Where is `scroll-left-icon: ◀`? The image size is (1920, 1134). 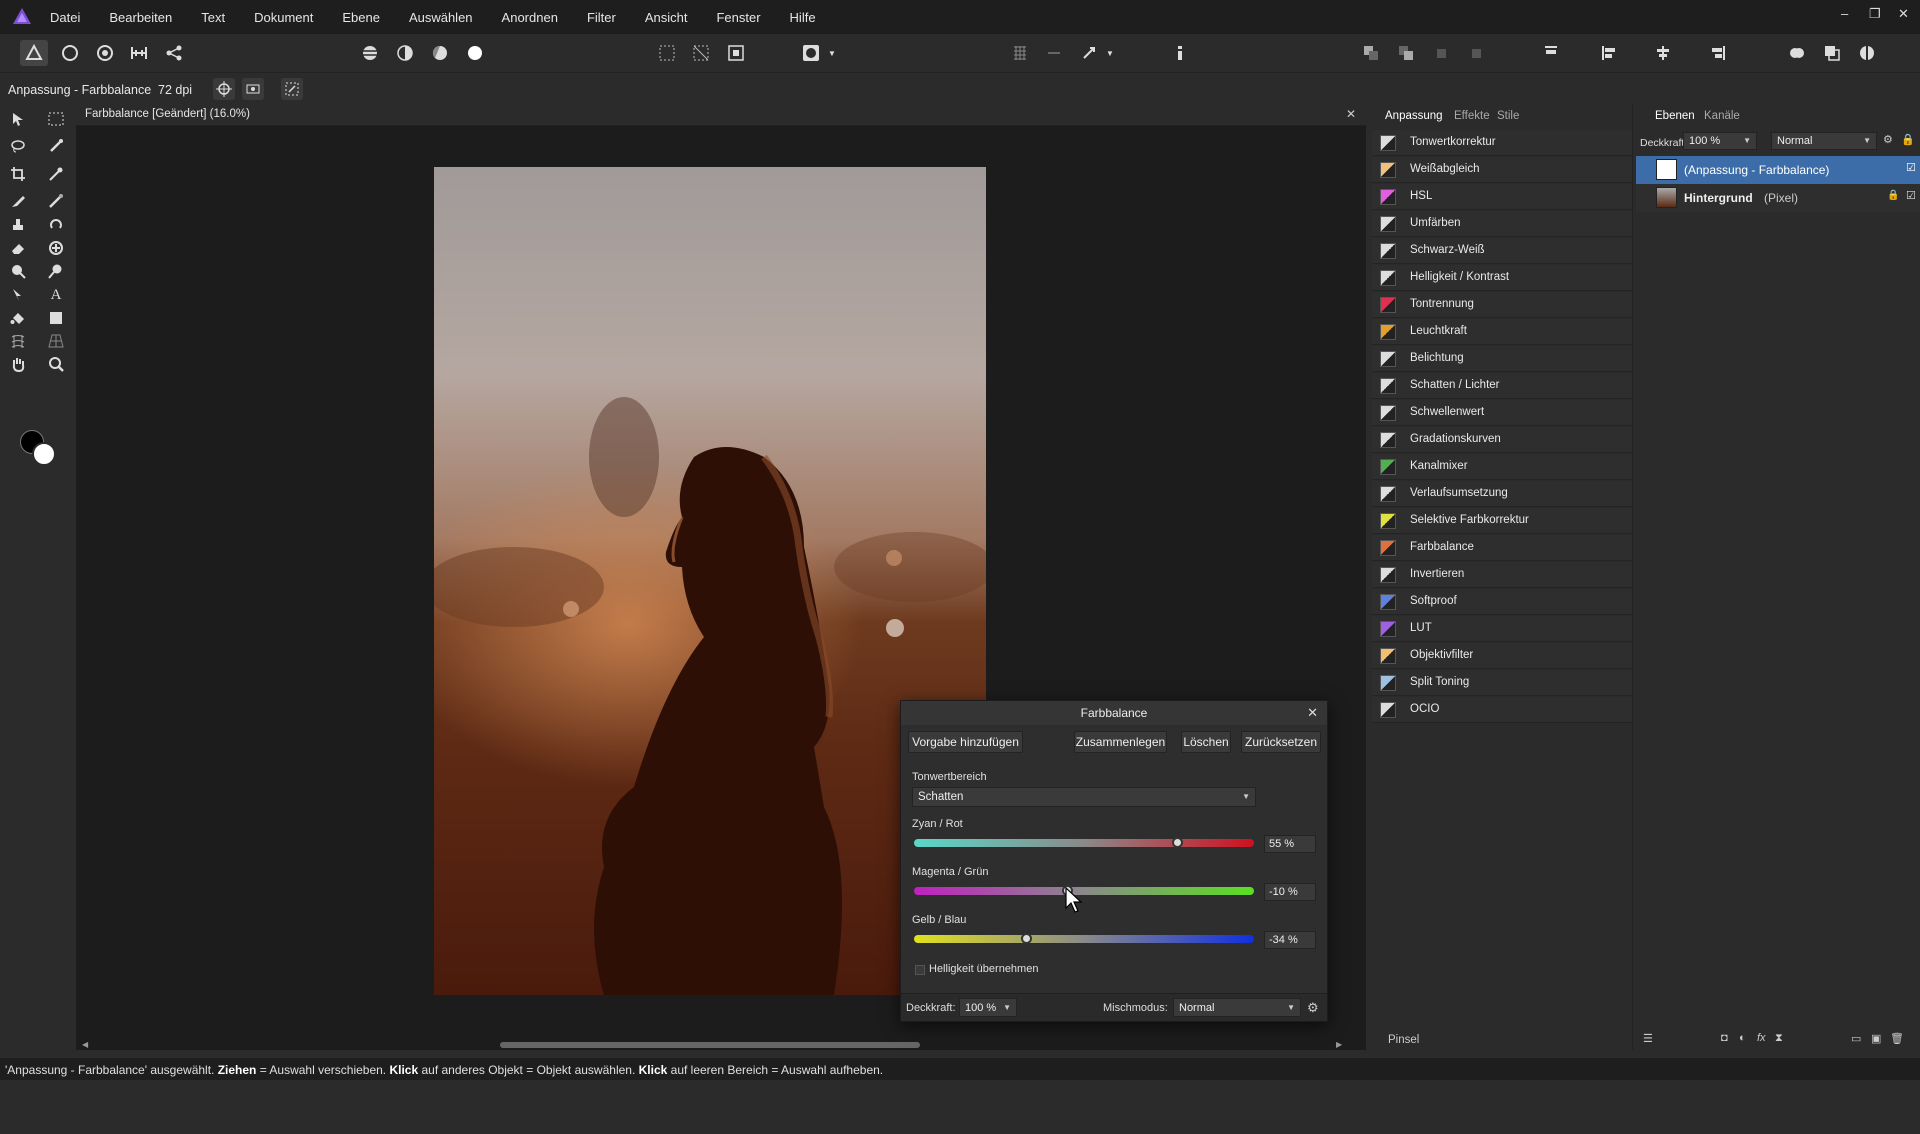
scroll-left-icon: ◀ is located at coordinates (85, 1044).